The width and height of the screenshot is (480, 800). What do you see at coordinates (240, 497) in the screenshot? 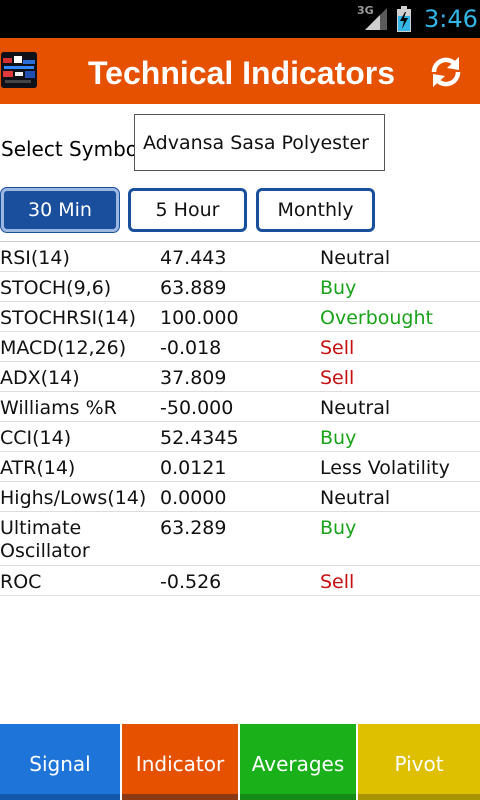
I see `table-row: Highs/Lows(14) 0.0000 Neutral` at bounding box center [240, 497].